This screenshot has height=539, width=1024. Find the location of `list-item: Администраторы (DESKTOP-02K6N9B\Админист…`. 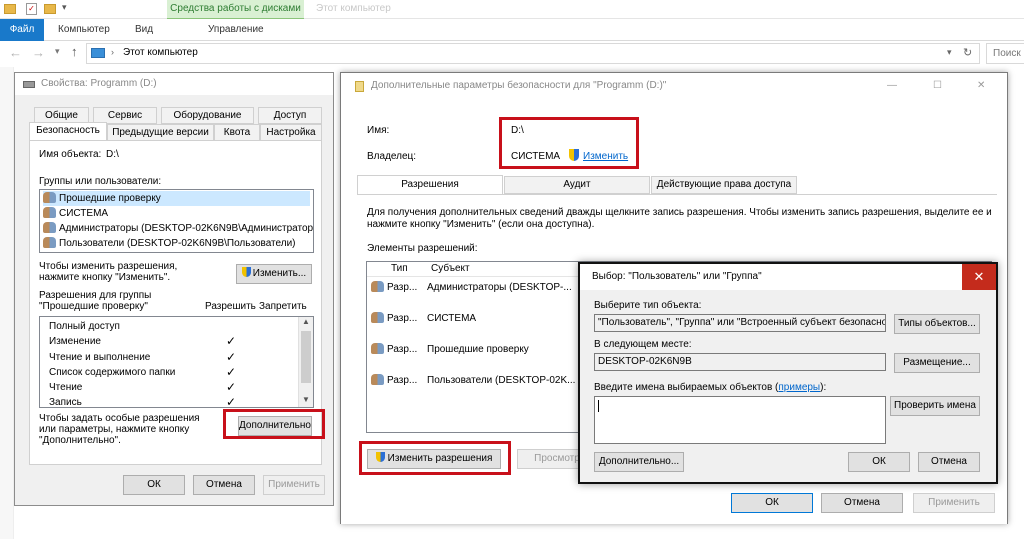

list-item: Администраторы (DESKTOP-02K6N9B\Админист… is located at coordinates (178, 228).